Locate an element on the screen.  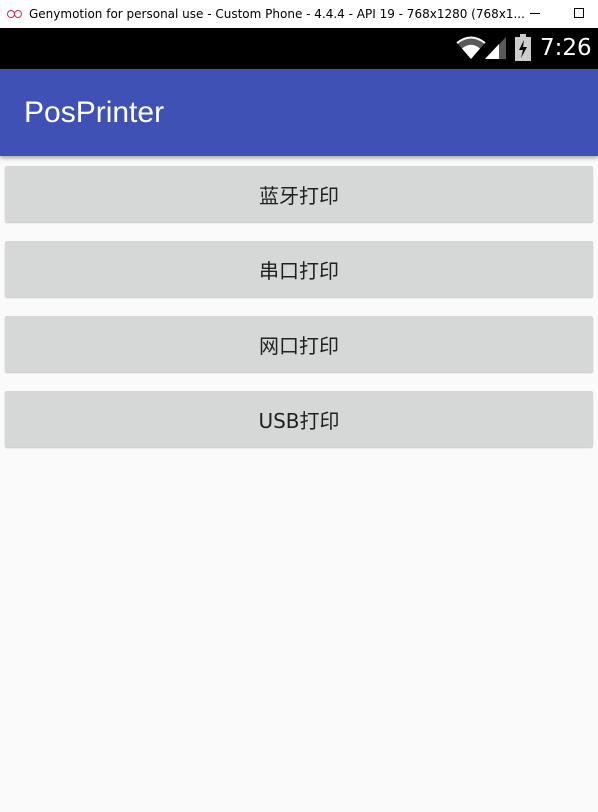
signal-icon is located at coordinates (495, 48).